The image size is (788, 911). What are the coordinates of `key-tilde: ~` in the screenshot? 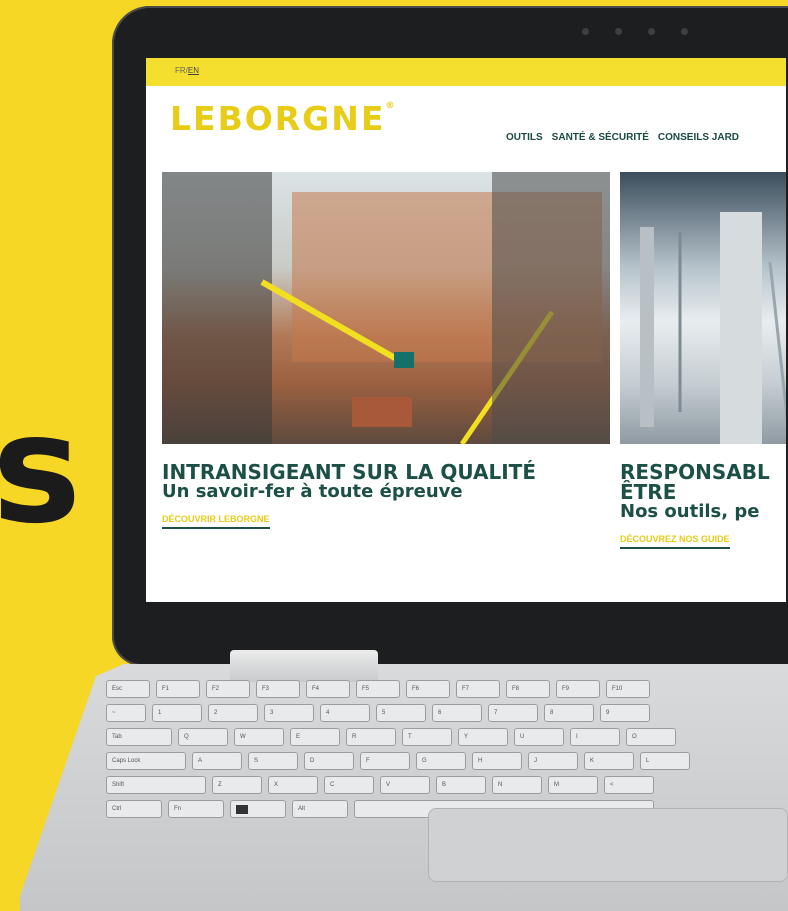 It's located at (126, 713).